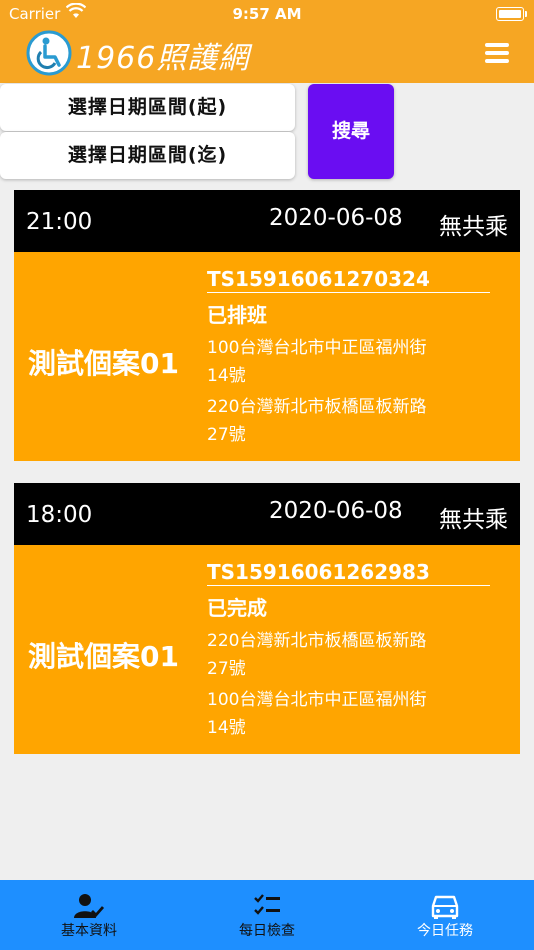  I want to click on search-button: 搜尋, so click(351, 131).